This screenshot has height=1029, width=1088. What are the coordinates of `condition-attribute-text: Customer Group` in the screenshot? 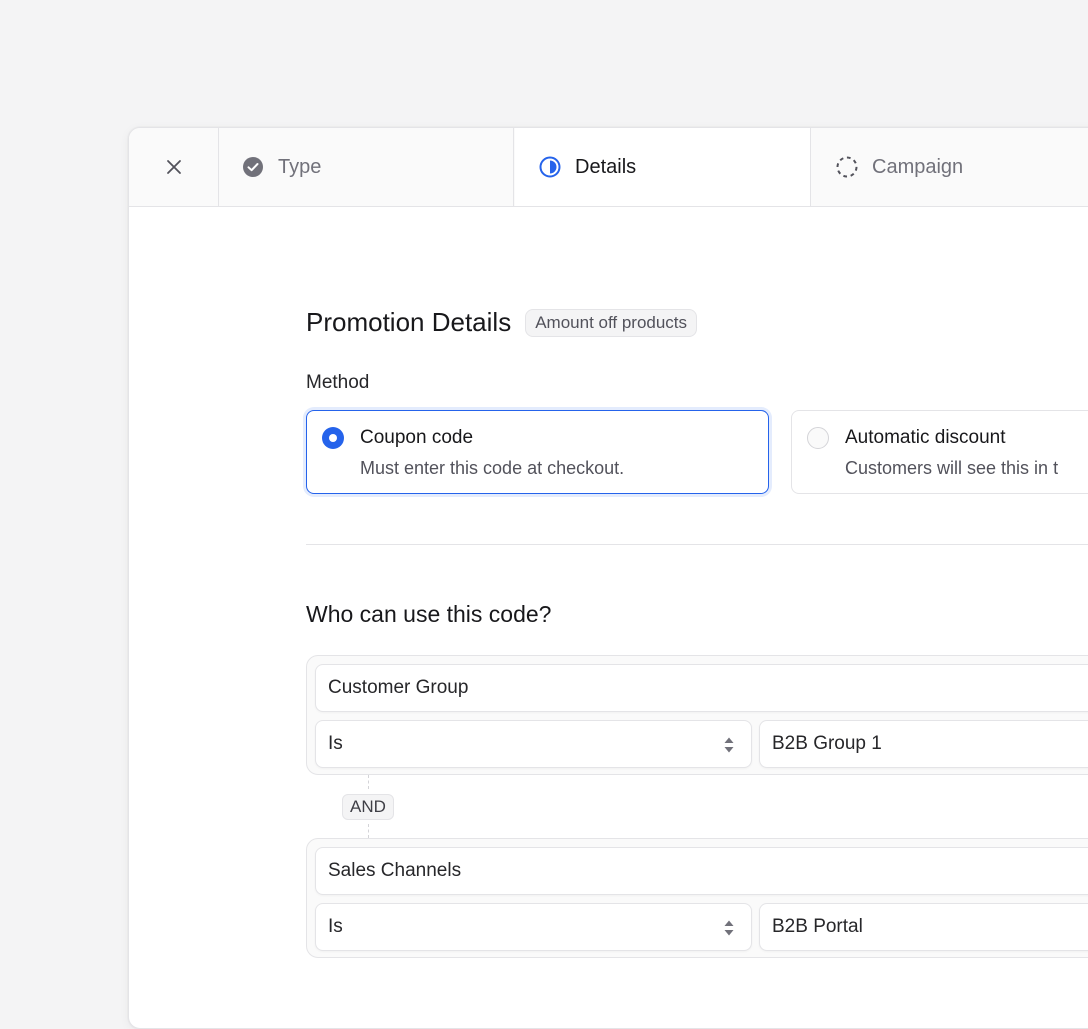 It's located at (398, 687).